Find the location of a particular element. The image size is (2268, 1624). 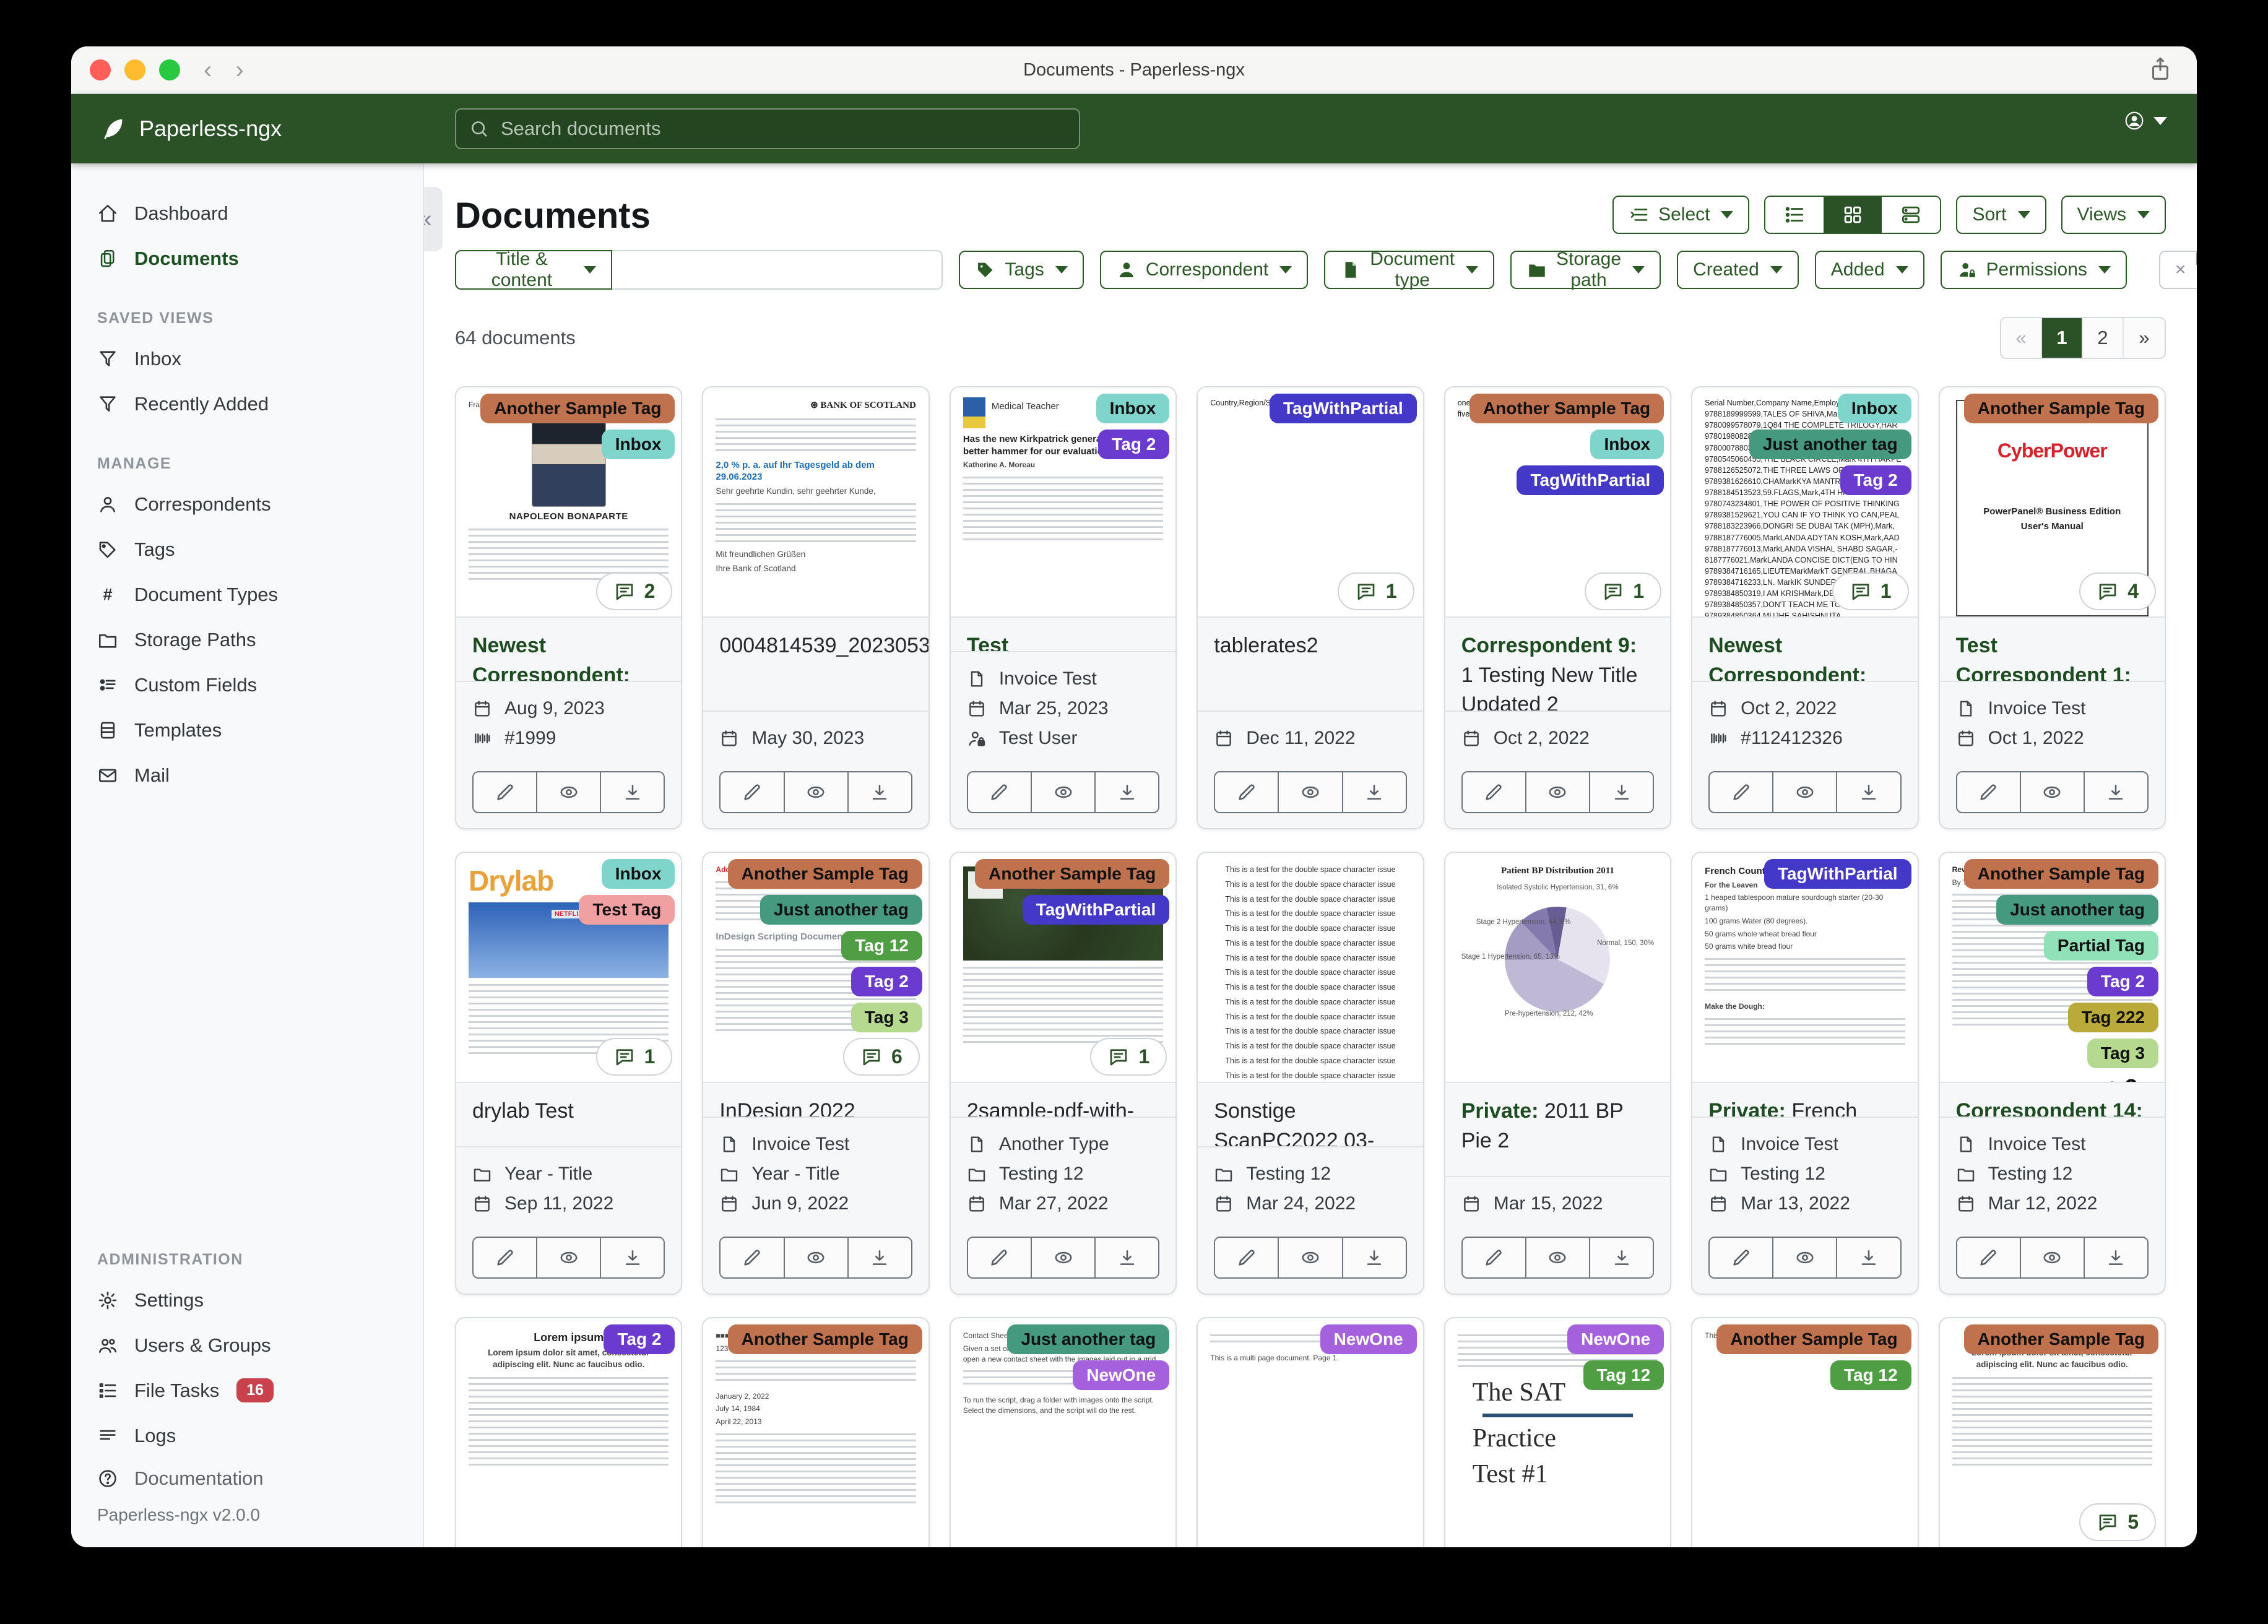

document-thumbnail: Drylab NETFLIX Inbox Test Tag 1 is located at coordinates (569, 968).